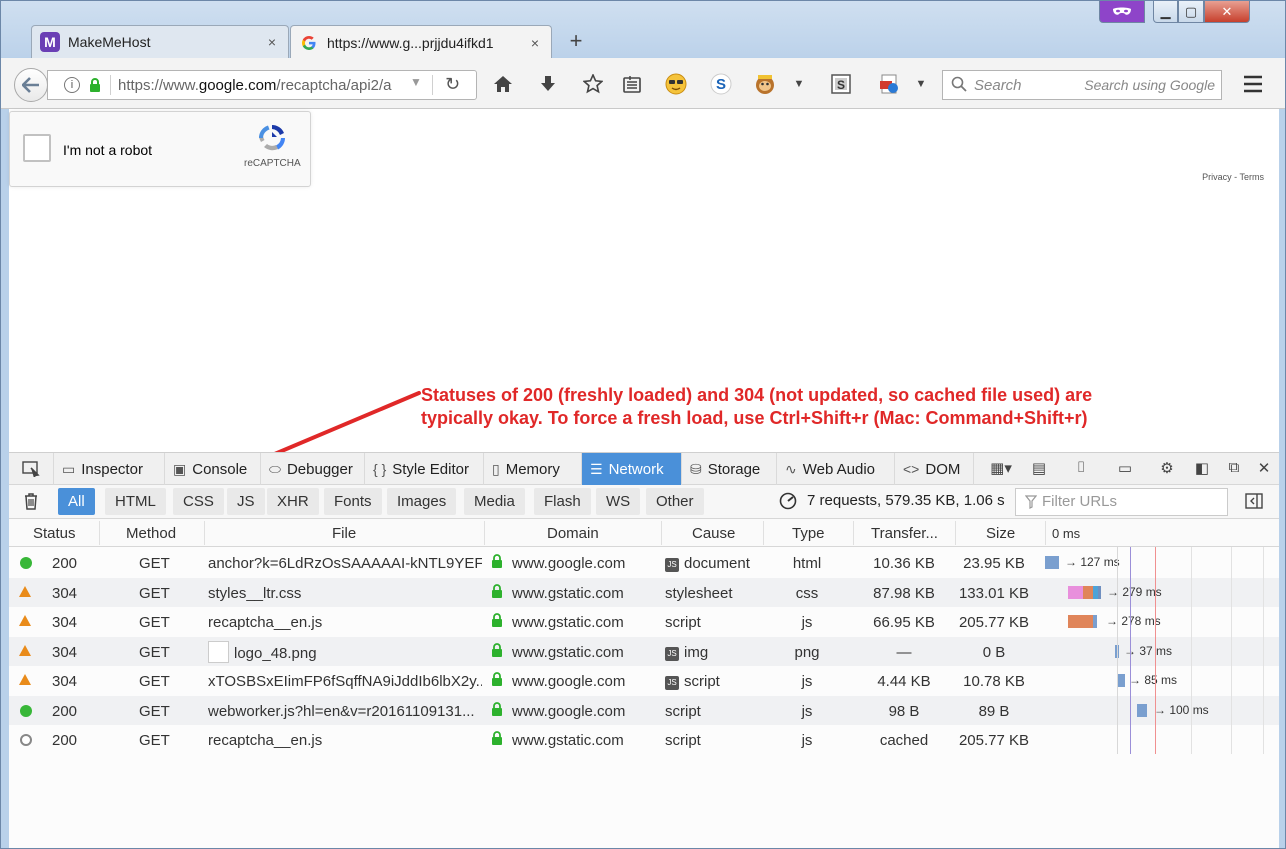 Image resolution: width=1286 pixels, height=849 pixels. What do you see at coordinates (1039, 469) in the screenshot?
I see `responsive-view-icon: ▤` at bounding box center [1039, 469].